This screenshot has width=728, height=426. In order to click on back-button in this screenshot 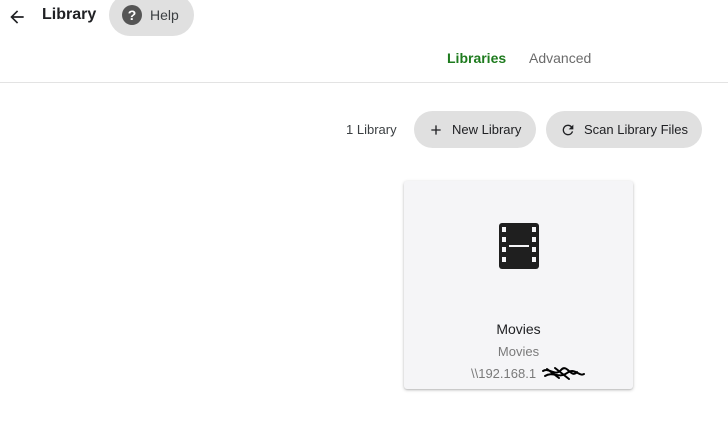, I will do `click(17, 17)`.